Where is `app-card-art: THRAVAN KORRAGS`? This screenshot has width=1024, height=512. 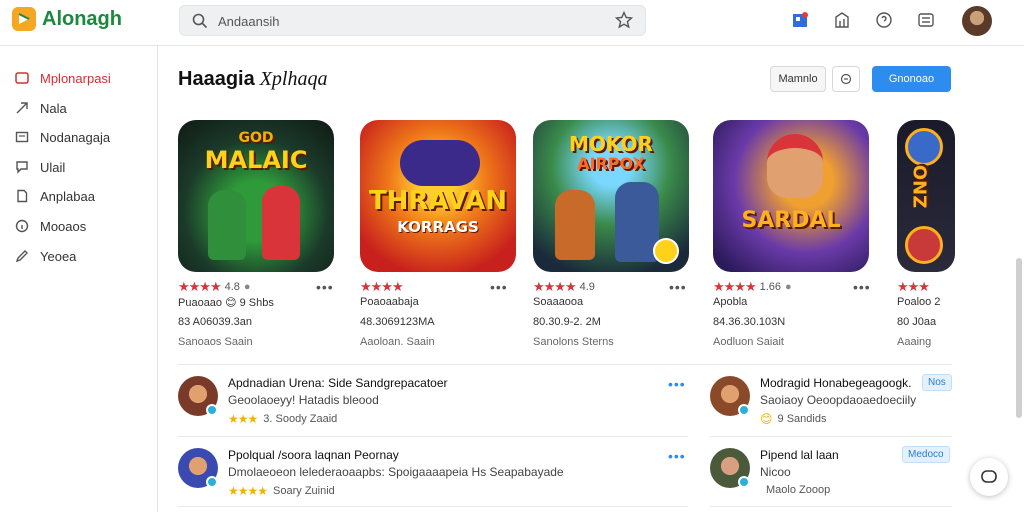 app-card-art: THRAVAN KORRAGS is located at coordinates (438, 196).